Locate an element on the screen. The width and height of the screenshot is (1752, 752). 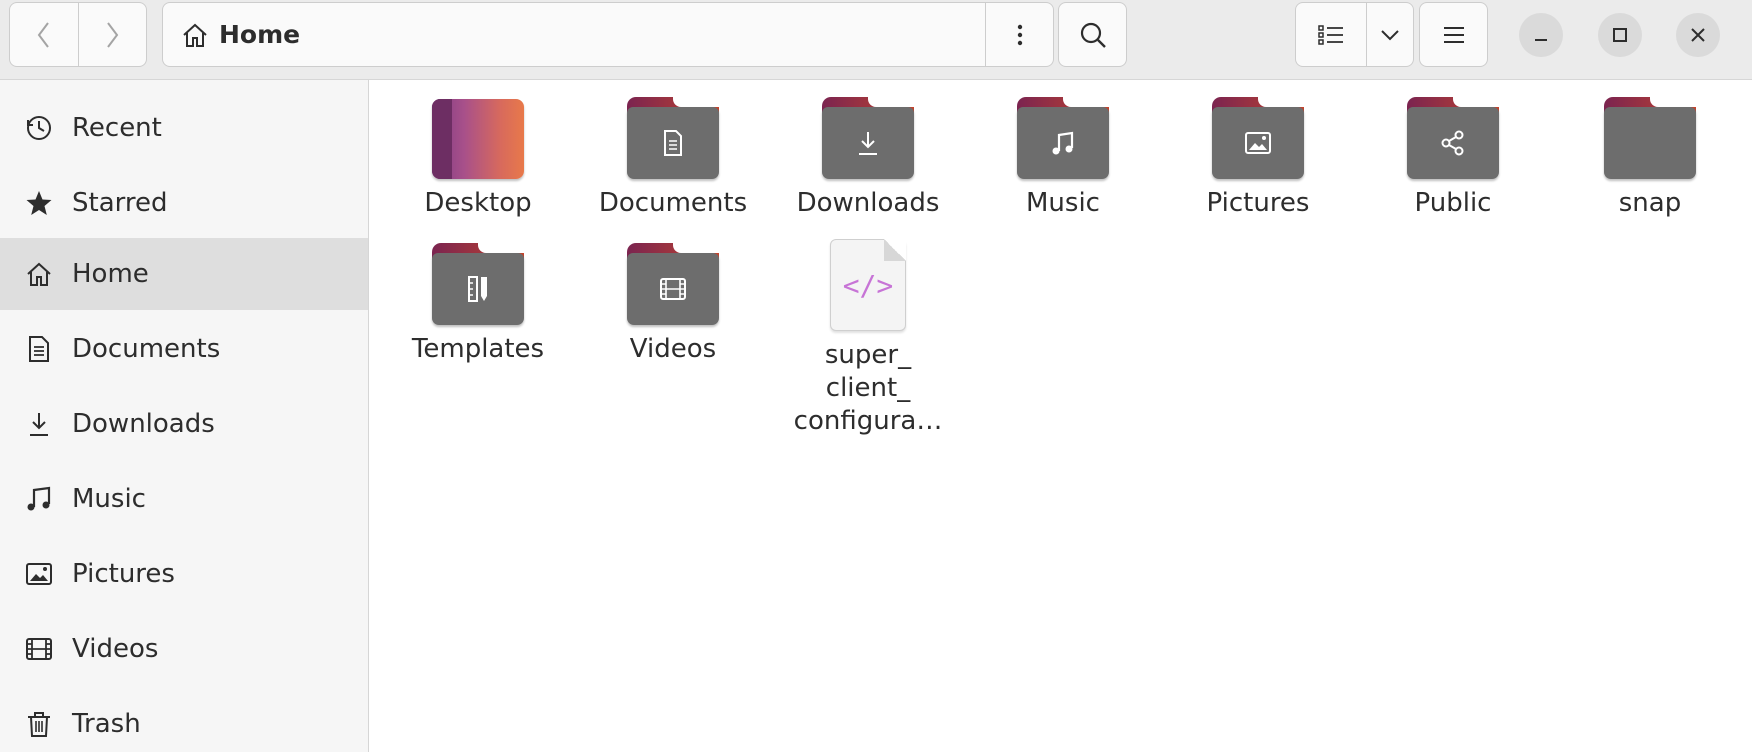
forward-button is located at coordinates (112, 34).